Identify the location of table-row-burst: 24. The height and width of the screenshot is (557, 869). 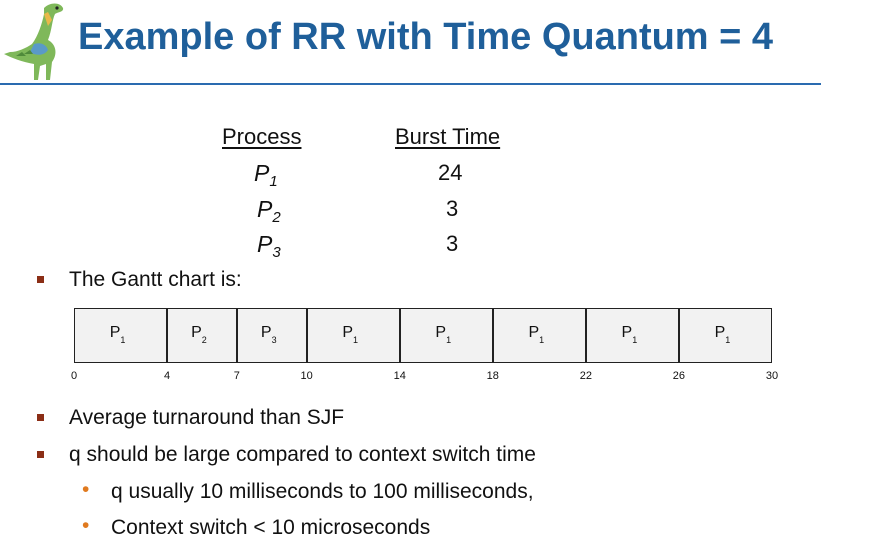
(450, 172).